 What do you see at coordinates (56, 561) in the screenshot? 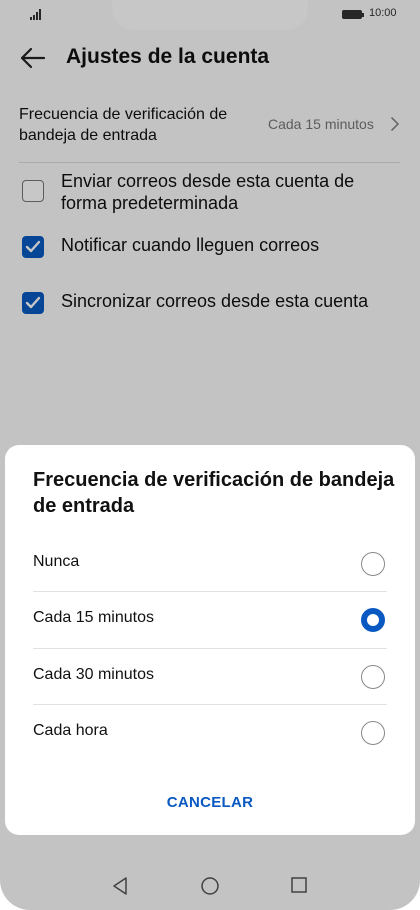
I see `option-label: Nunca` at bounding box center [56, 561].